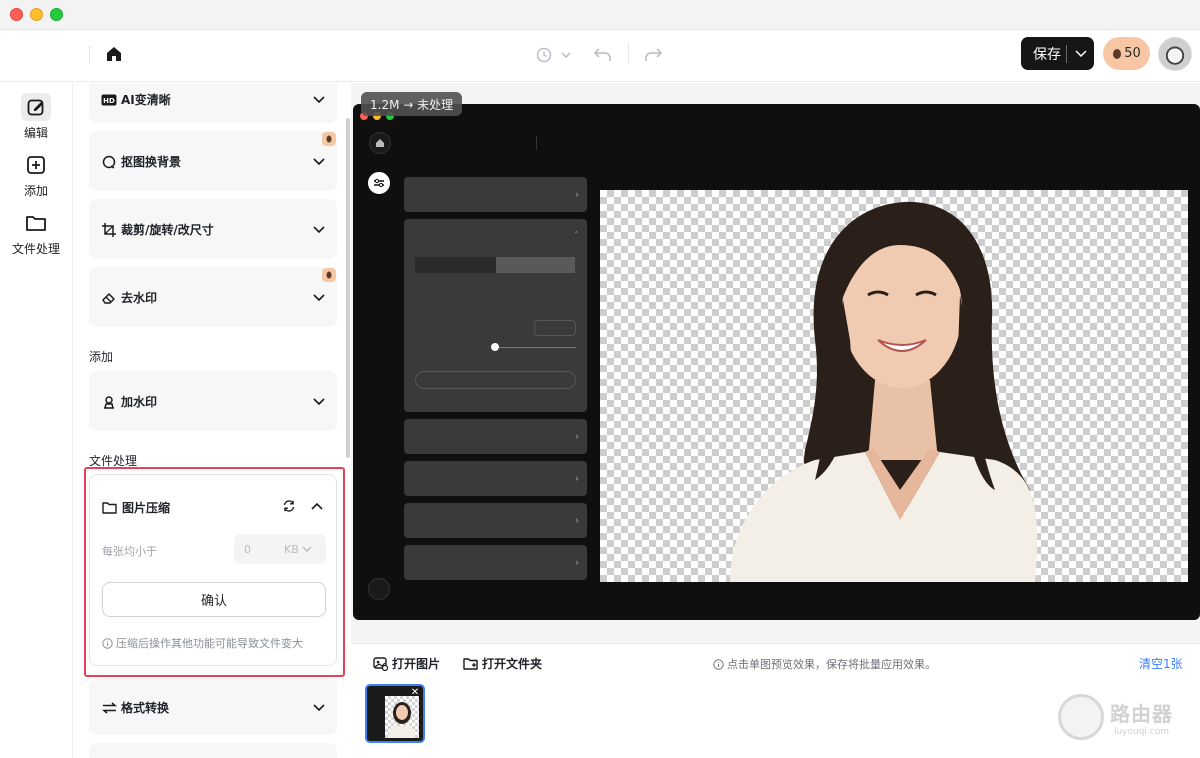 The image size is (1200, 758). I want to click on watermark-logo, so click(1081, 717).